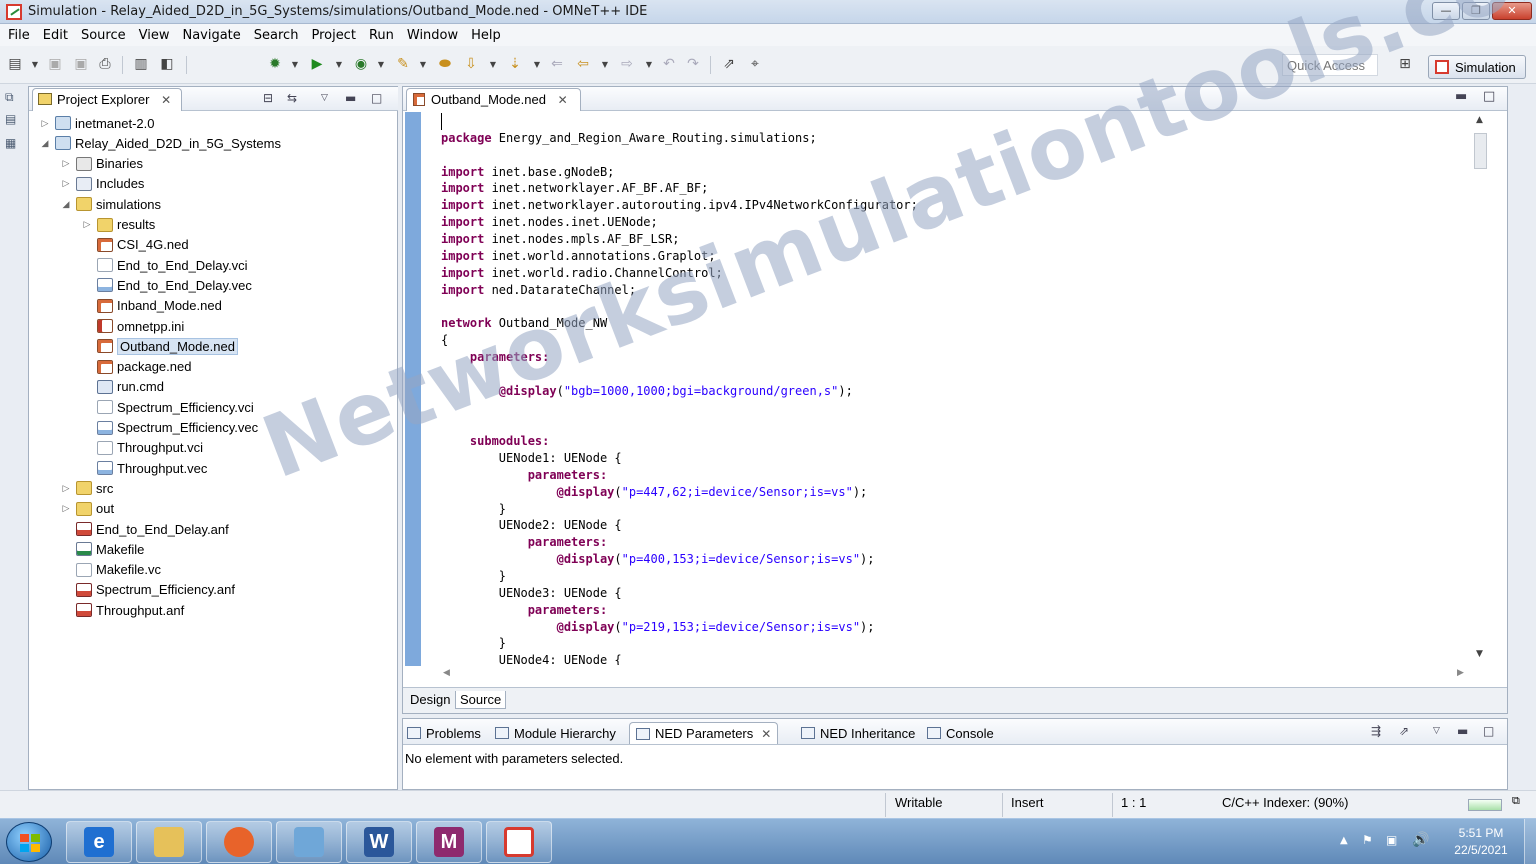 The image size is (1536, 864). I want to click on tree-item: run.cmd, so click(122, 387).